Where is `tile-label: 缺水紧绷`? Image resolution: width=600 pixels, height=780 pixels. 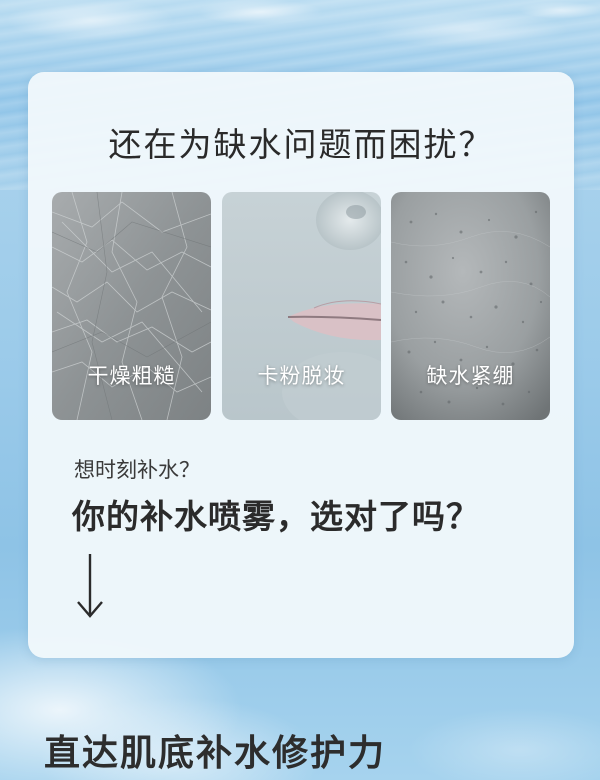 tile-label: 缺水紧绷 is located at coordinates (470, 376).